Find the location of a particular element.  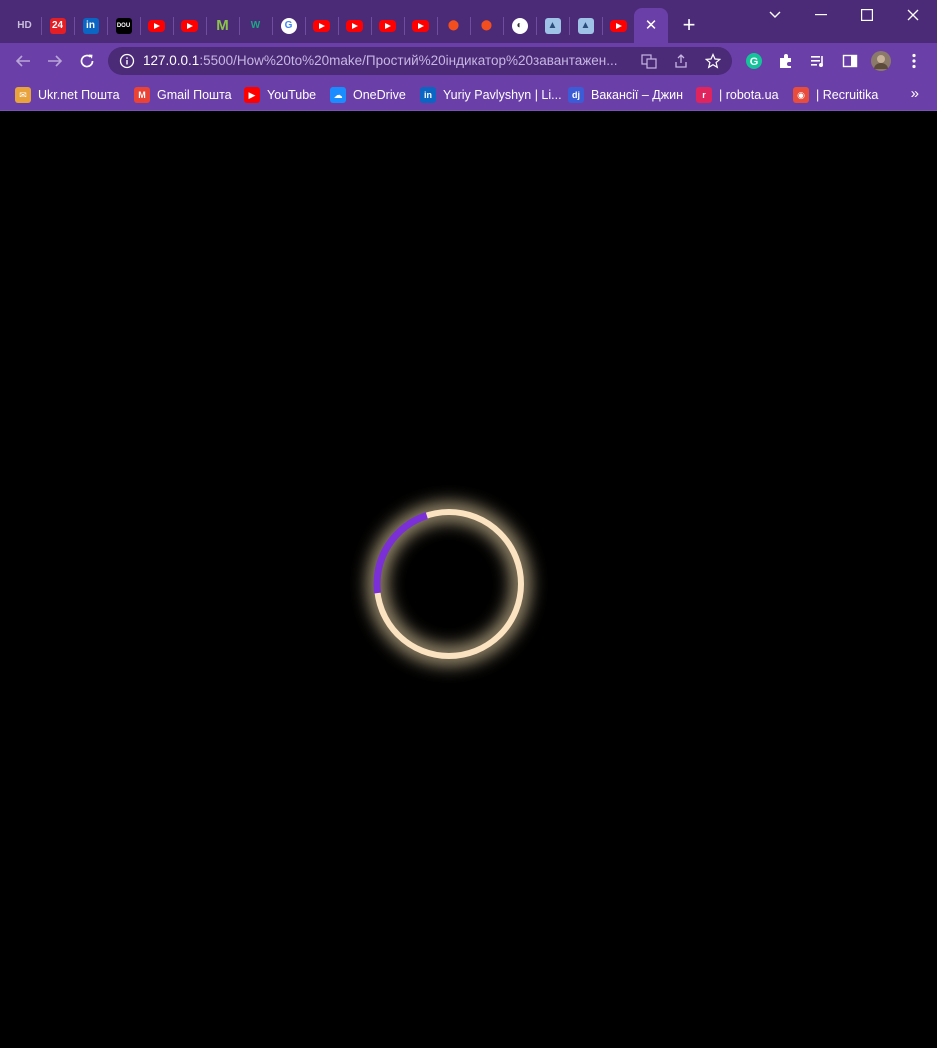

tab-favicon-text: 24 is located at coordinates (57, 25).